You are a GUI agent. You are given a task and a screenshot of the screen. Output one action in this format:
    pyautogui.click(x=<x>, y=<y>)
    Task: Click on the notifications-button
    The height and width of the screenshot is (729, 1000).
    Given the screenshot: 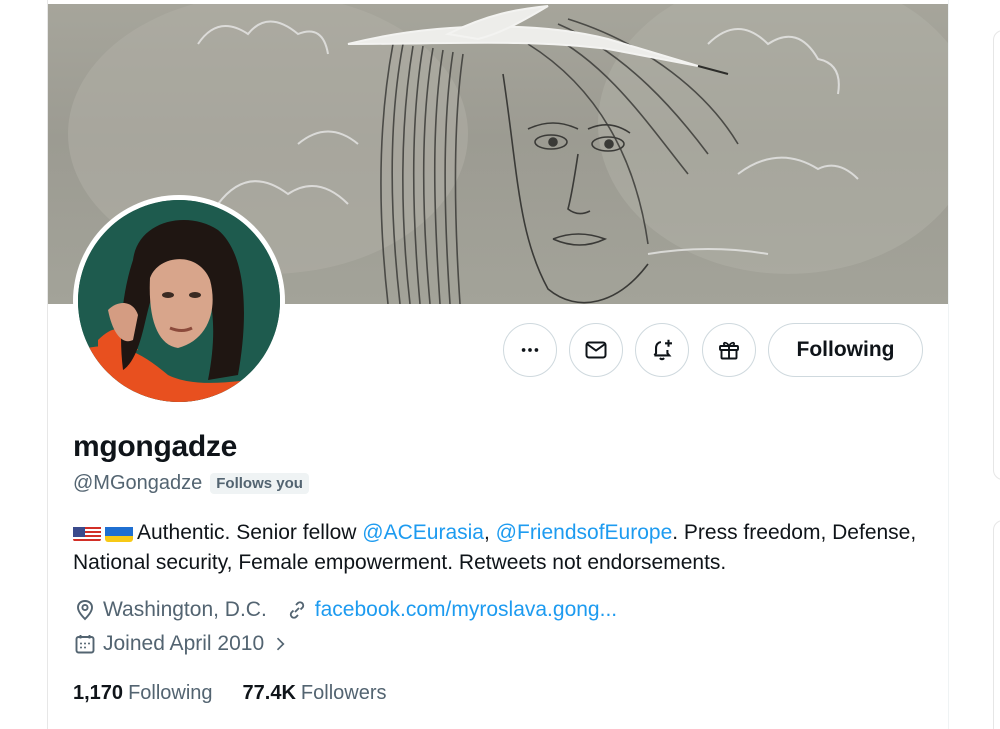 What is the action you would take?
    pyautogui.click(x=662, y=350)
    